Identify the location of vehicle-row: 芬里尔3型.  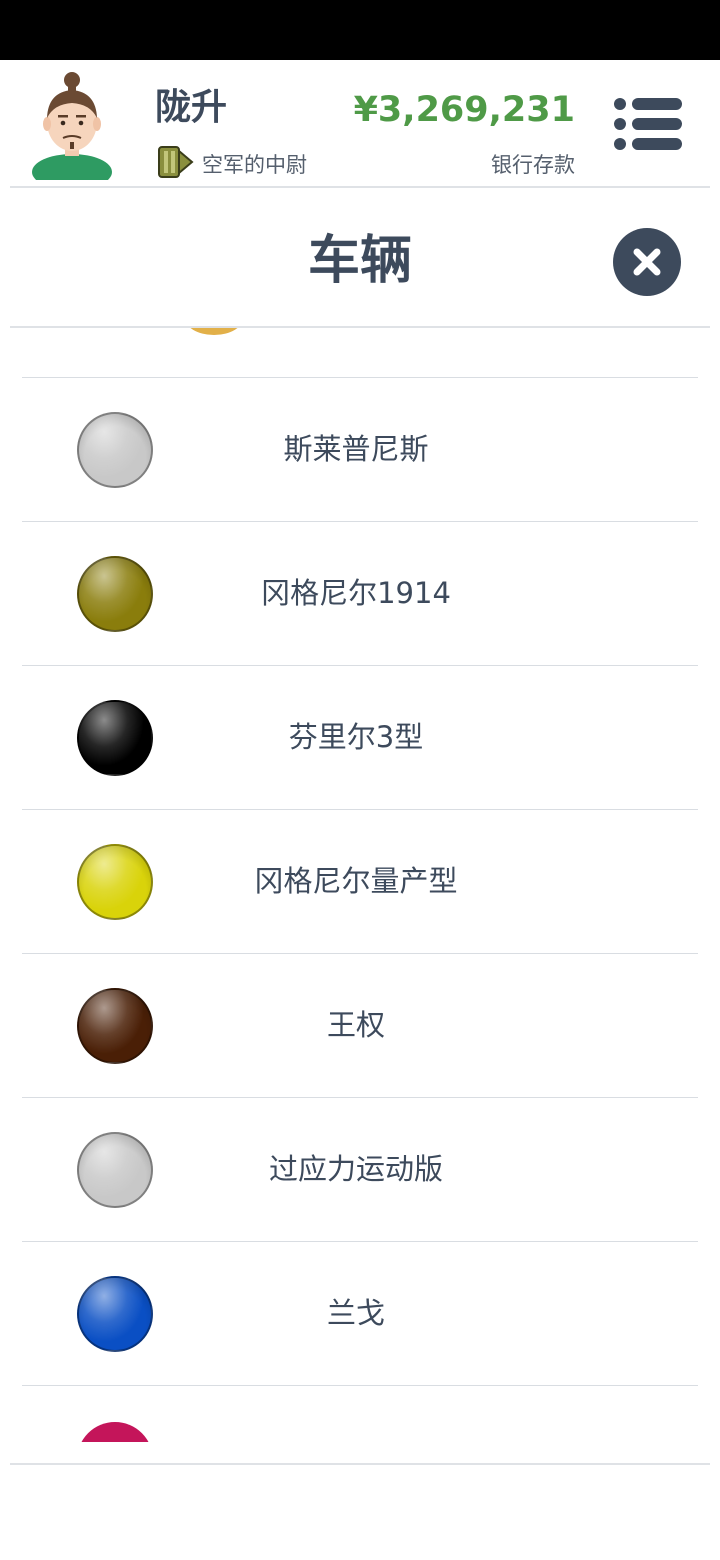
(360, 737).